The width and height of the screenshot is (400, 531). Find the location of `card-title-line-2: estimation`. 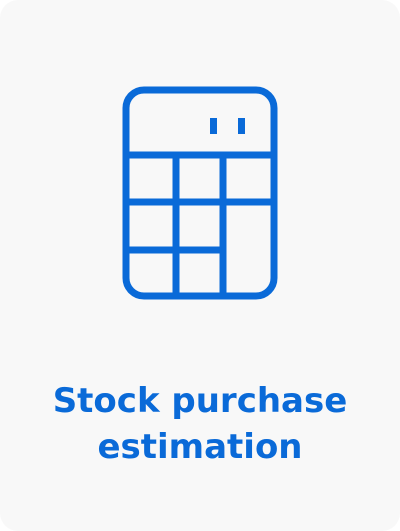

card-title-line-2: estimation is located at coordinates (200, 447).